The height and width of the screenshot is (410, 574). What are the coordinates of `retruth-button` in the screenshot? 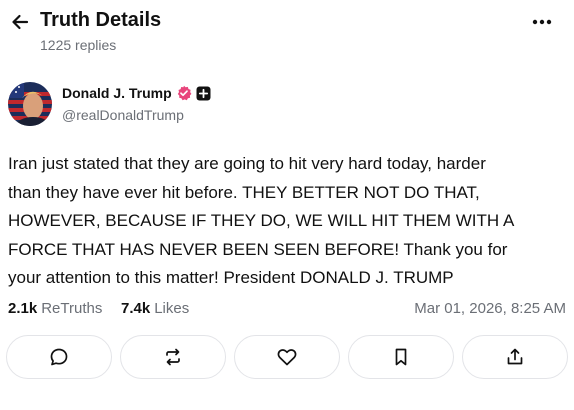 It's located at (173, 357).